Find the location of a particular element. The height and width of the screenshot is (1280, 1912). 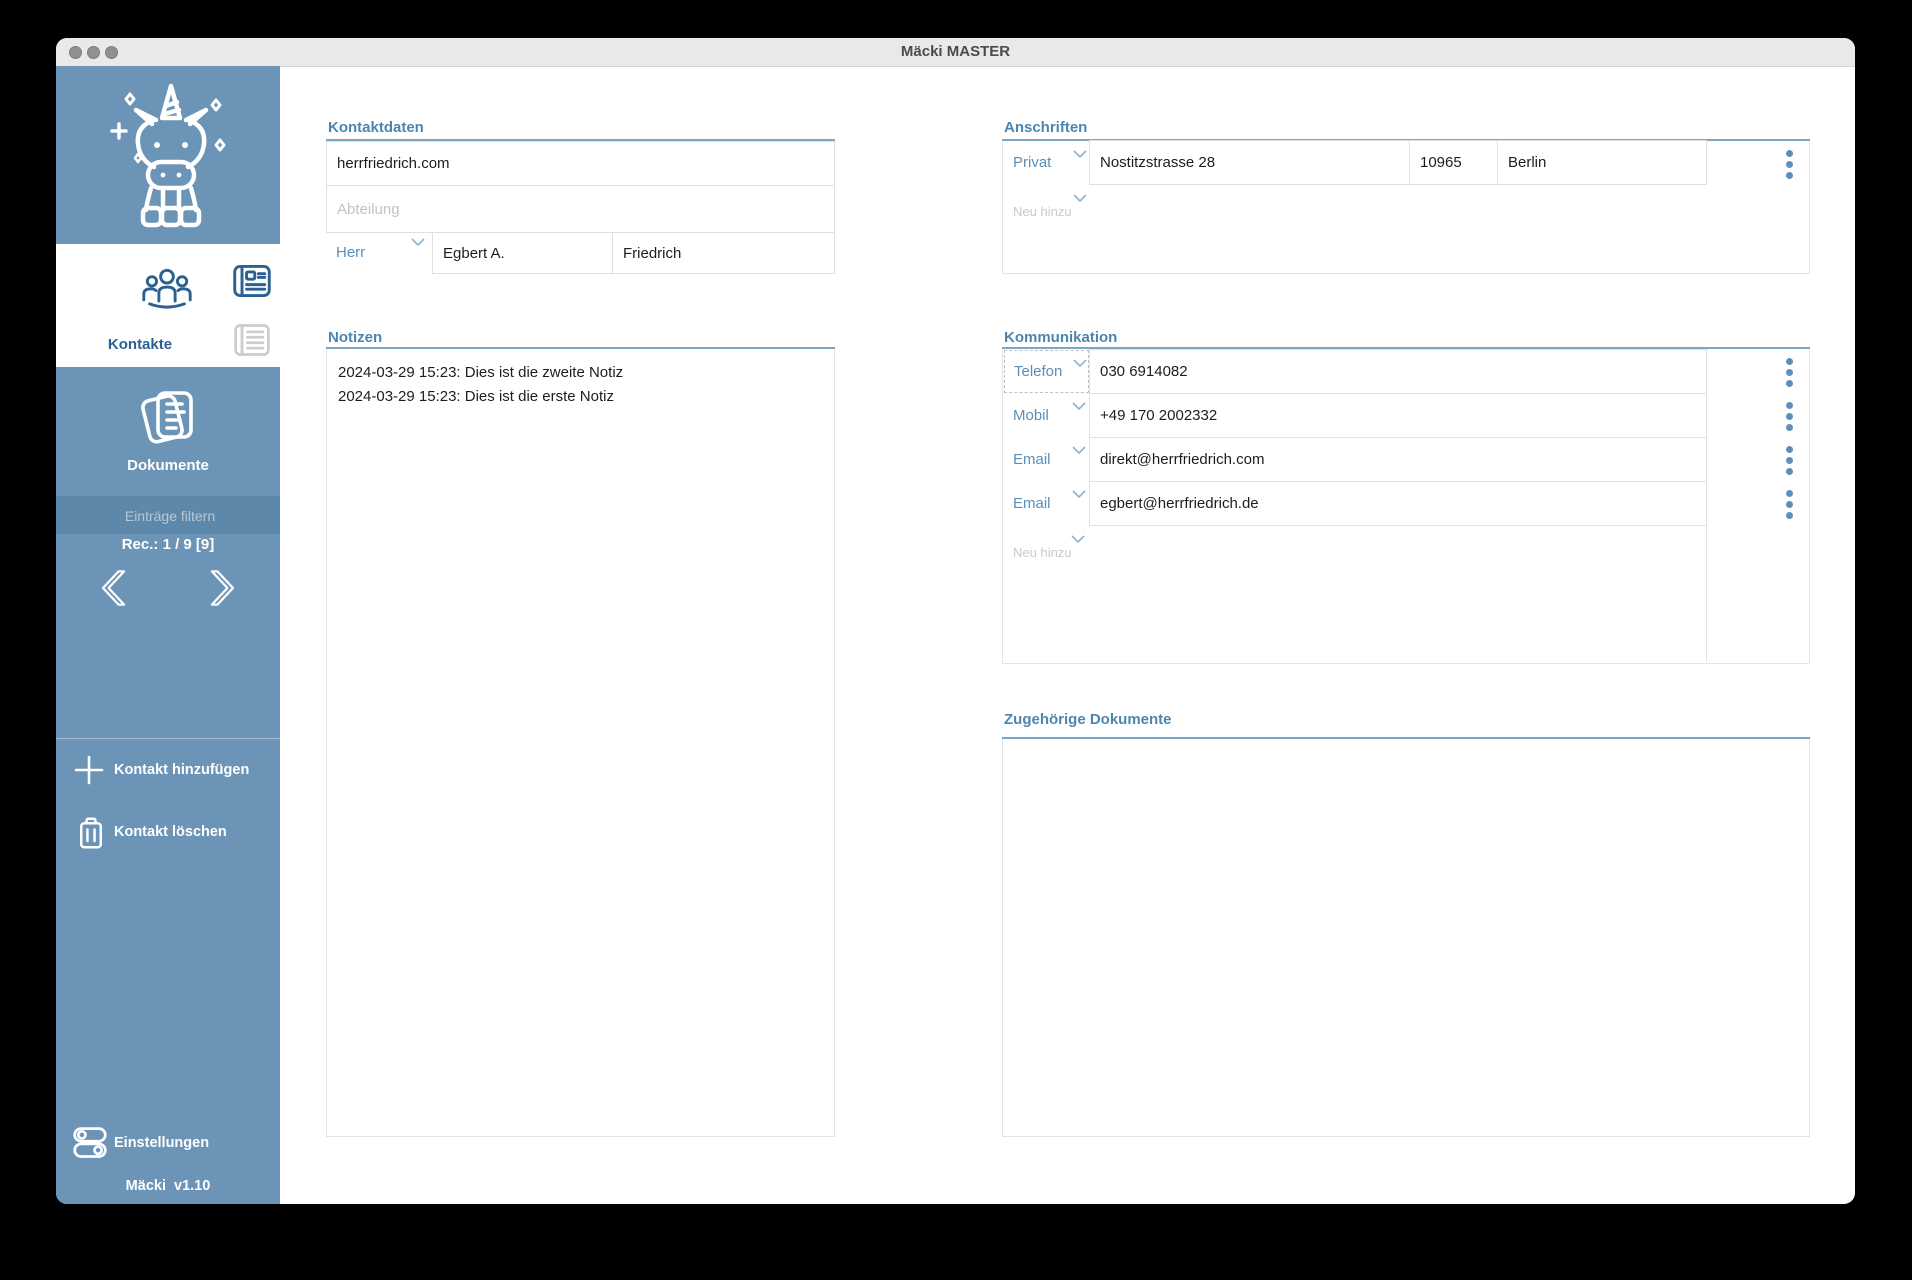

comm-value-field: egbert@herrfriedrich.de is located at coordinates (1398, 503).